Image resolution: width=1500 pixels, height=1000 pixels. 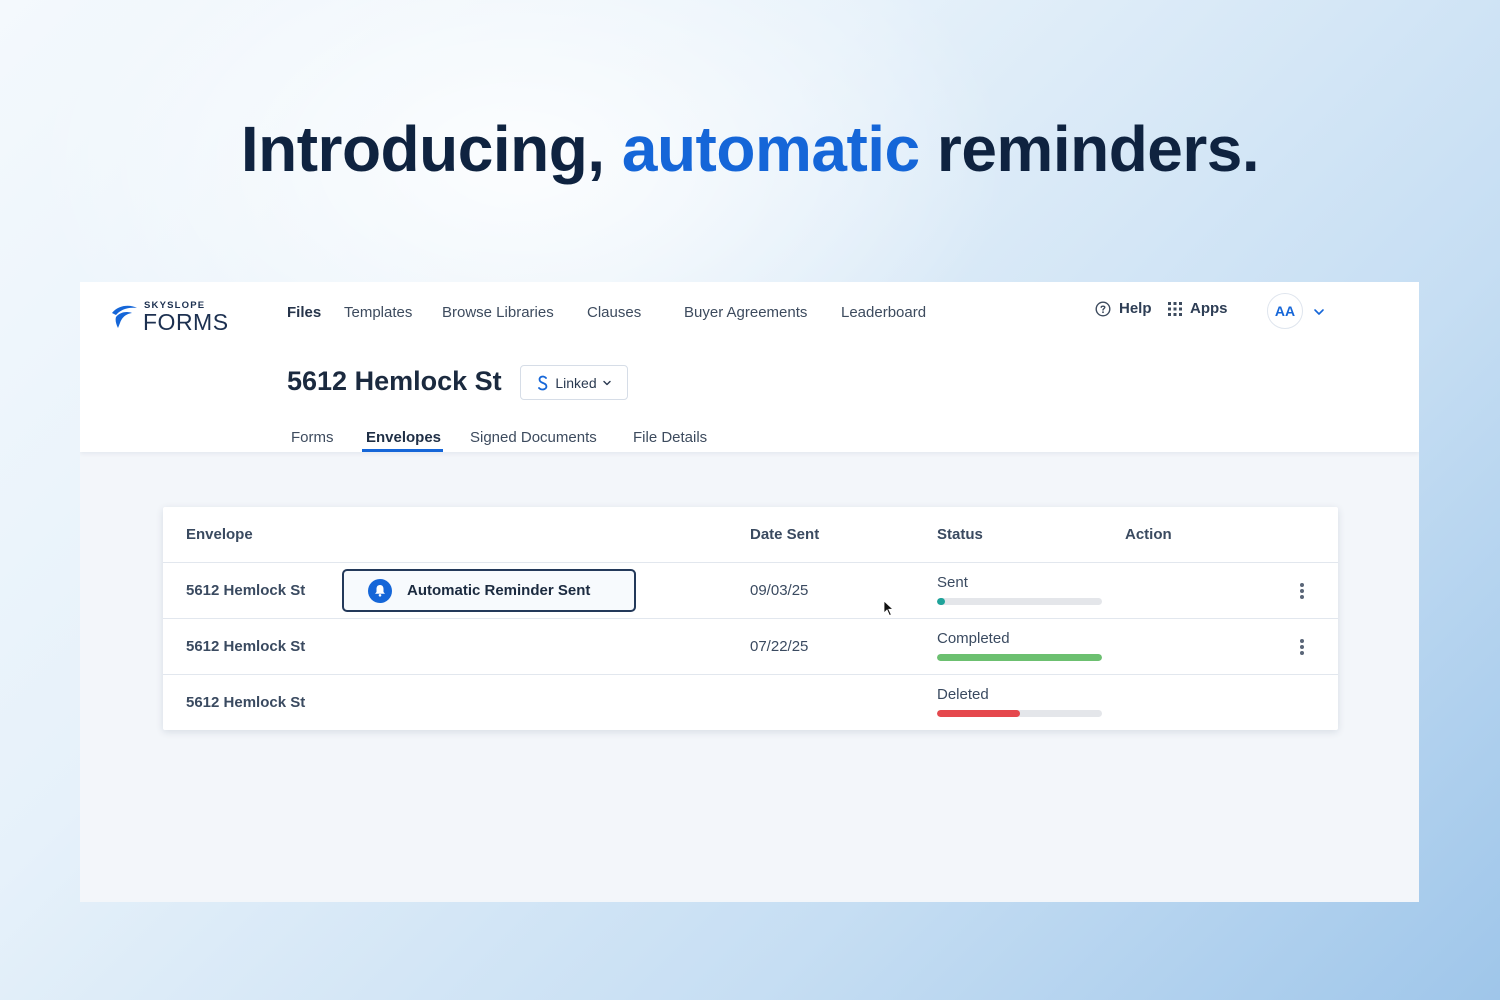 I want to click on headline-part2: reminders., so click(x=1089, y=149).